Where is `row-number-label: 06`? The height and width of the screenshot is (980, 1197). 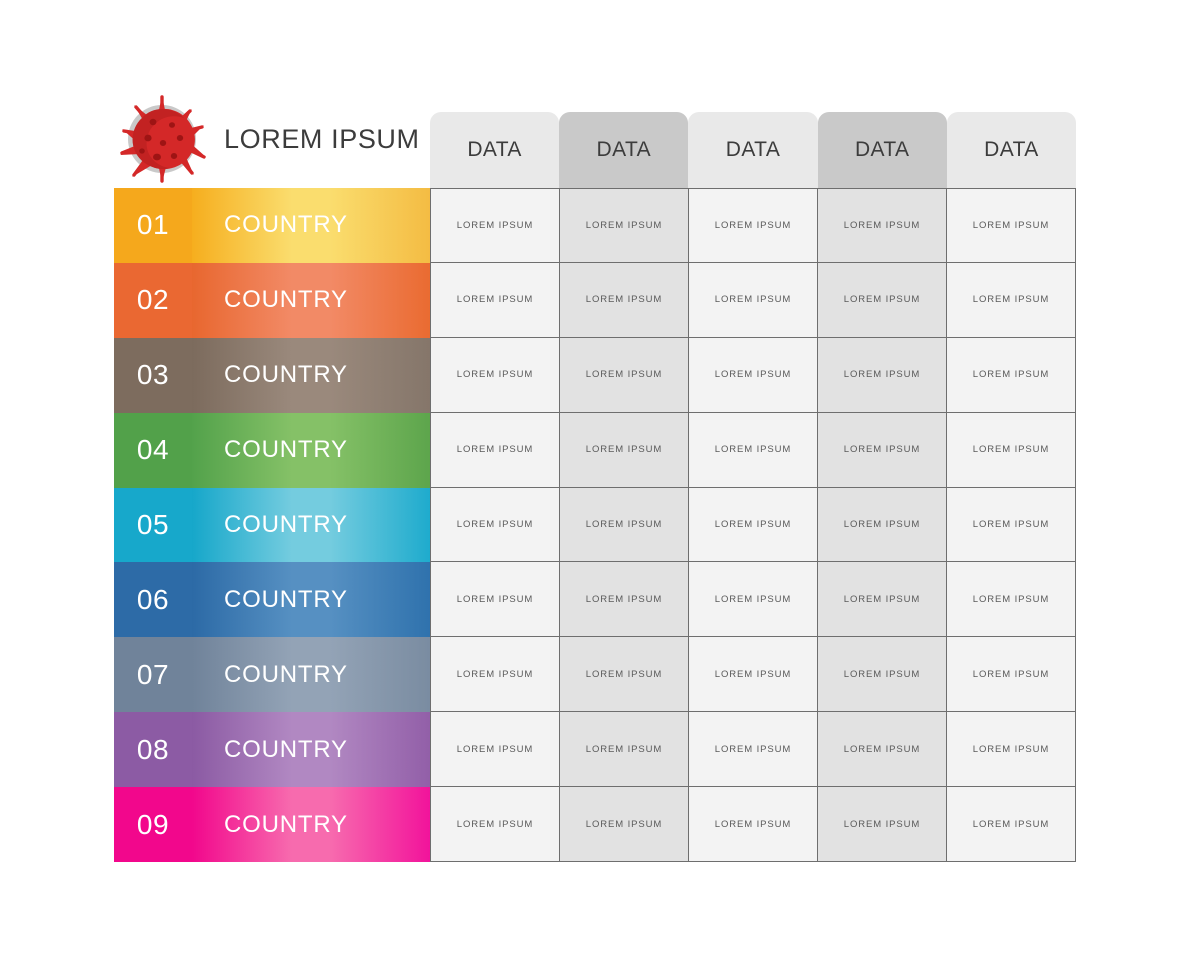
row-number-label: 06 is located at coordinates (153, 599).